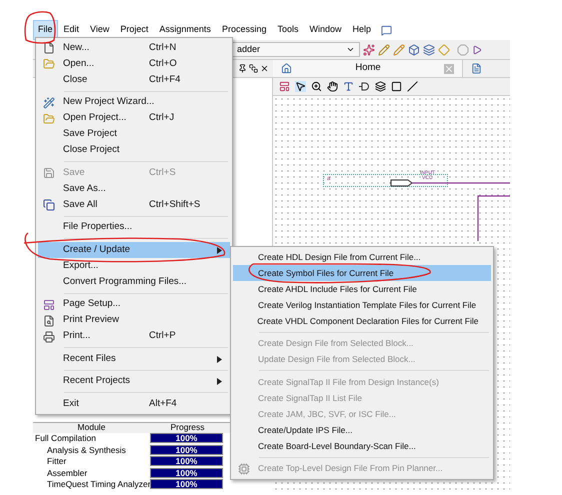 This screenshot has width=562, height=495. What do you see at coordinates (300, 86) in the screenshot?
I see `pointer-tool-icon` at bounding box center [300, 86].